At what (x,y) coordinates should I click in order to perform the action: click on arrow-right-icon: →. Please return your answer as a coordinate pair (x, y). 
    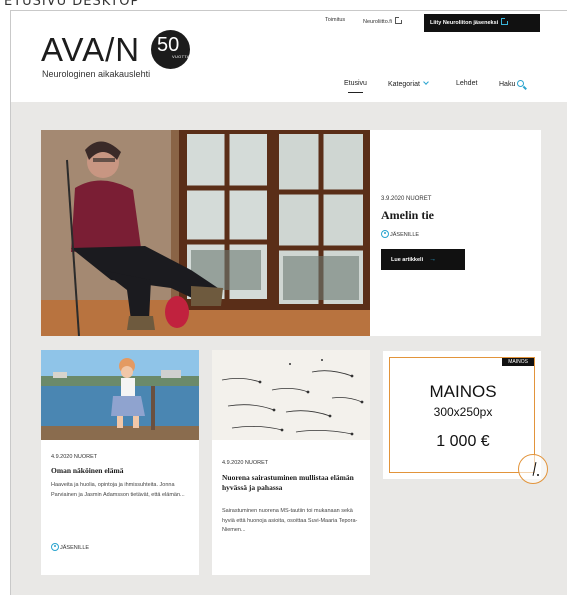
    Looking at the image, I should click on (433, 259).